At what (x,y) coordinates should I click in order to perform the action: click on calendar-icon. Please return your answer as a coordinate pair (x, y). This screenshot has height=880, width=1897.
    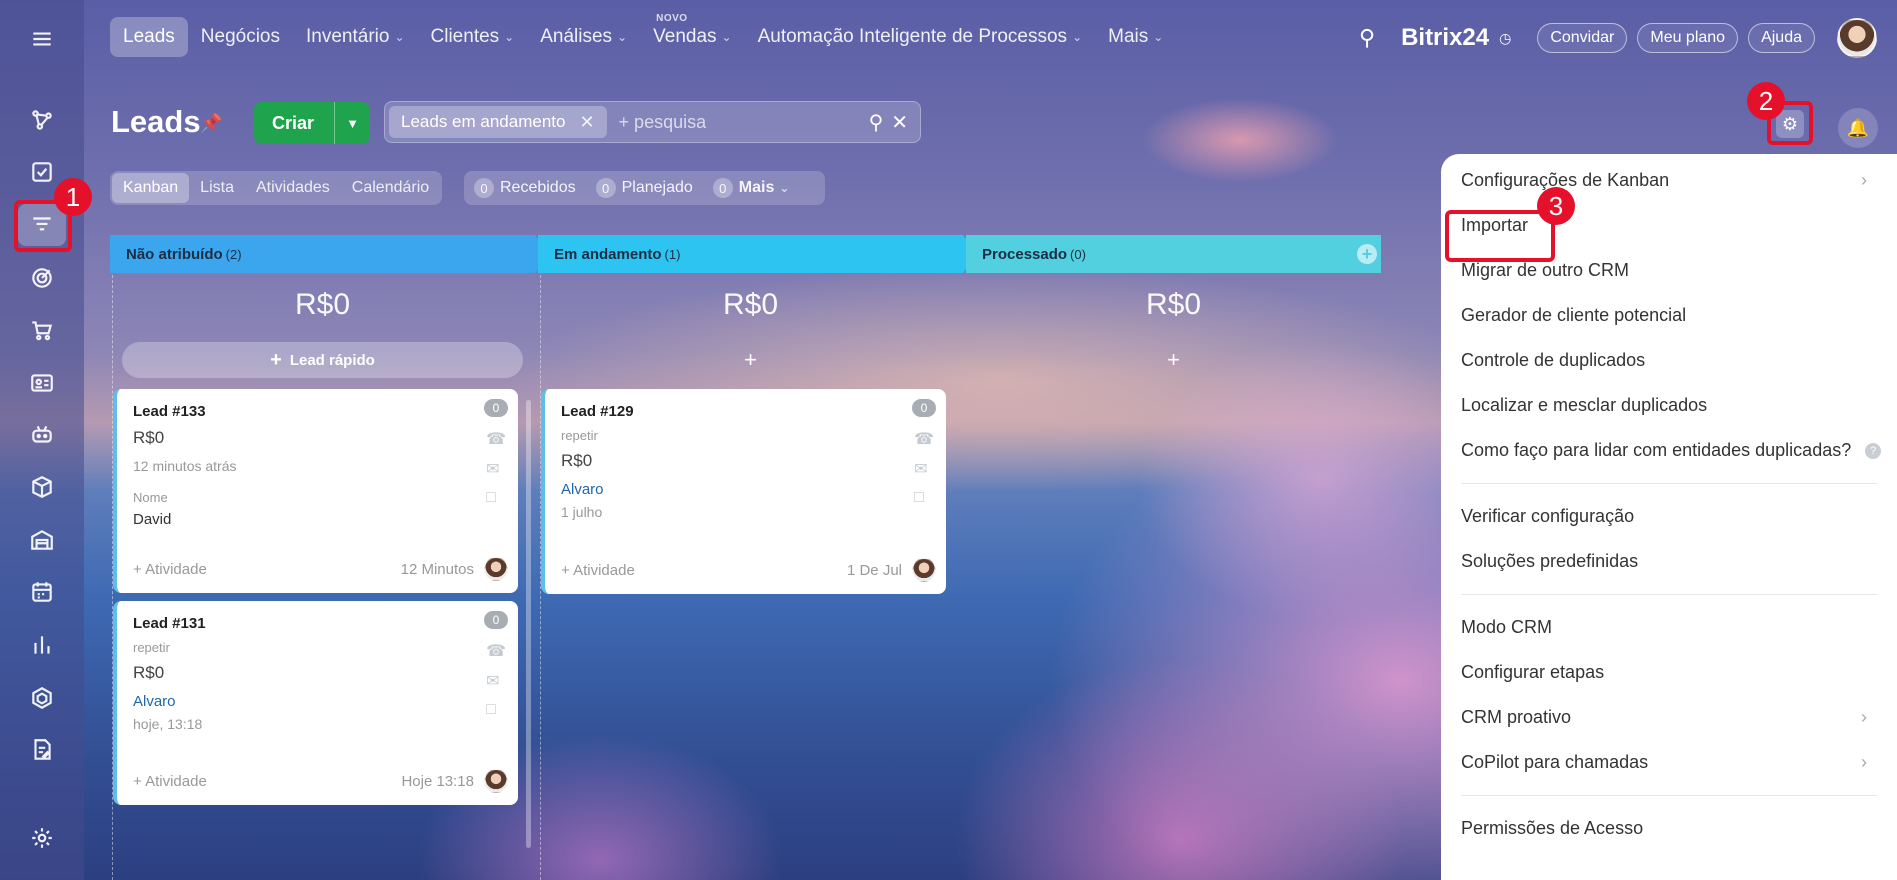
    Looking at the image, I should click on (42, 592).